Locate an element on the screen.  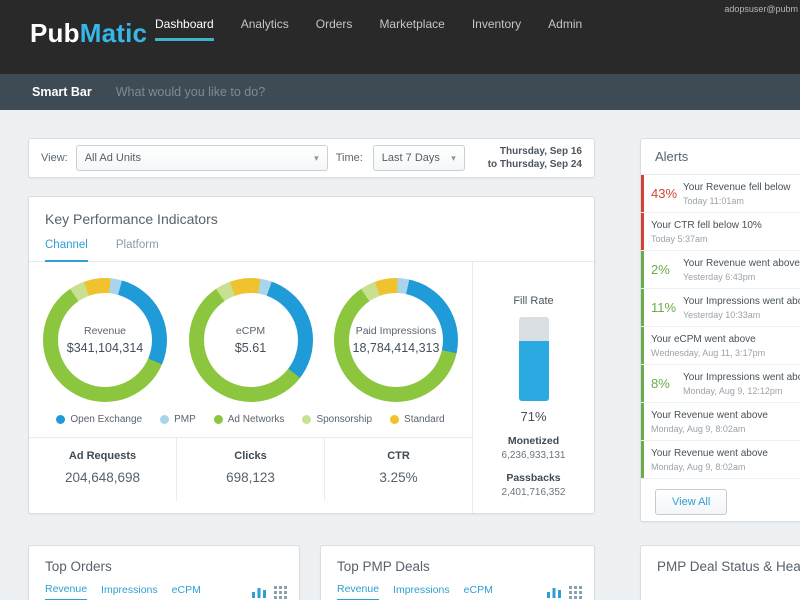
donut-chart-paid-impressions: Paid Impressions 18,784,414,313 is located at coordinates (396, 340).